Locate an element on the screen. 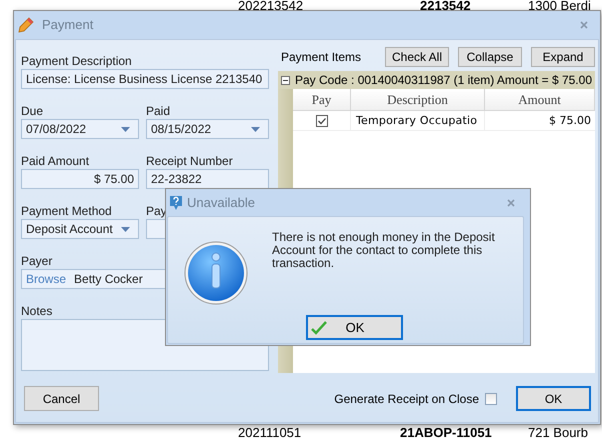 Image resolution: width=602 pixels, height=438 pixels. info-icon is located at coordinates (216, 273).